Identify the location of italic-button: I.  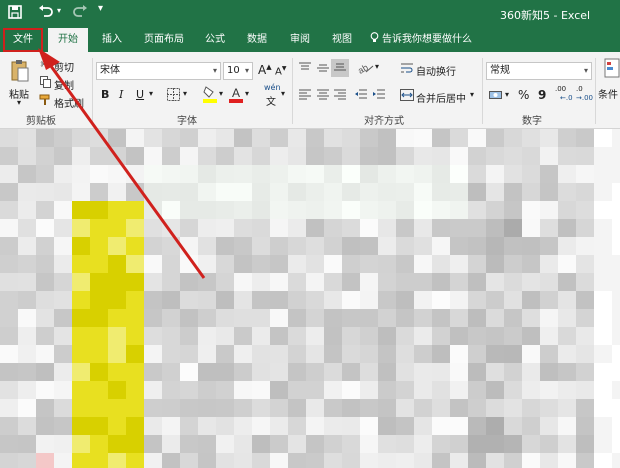
(121, 94).